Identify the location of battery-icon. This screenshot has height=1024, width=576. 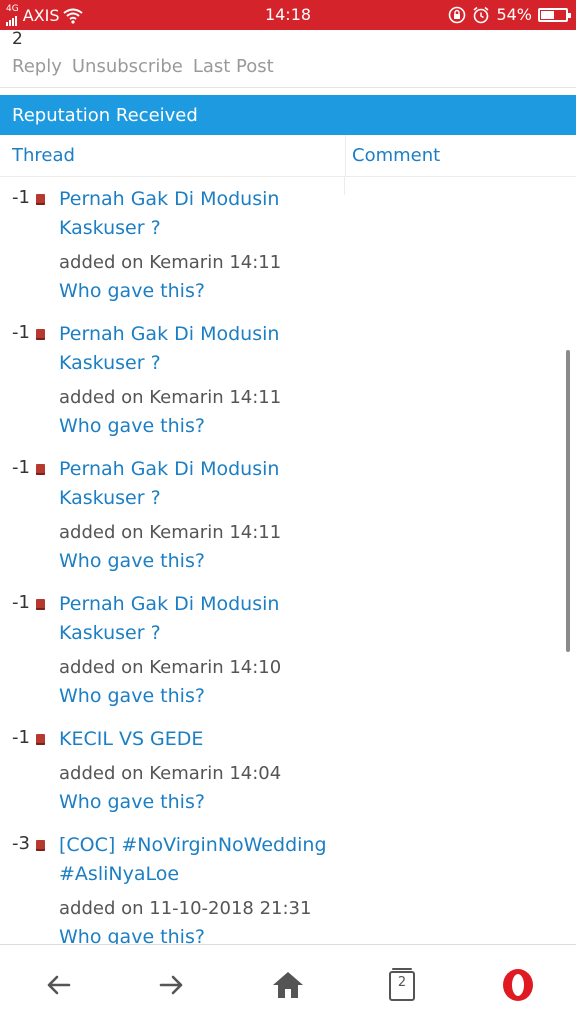
(554, 14).